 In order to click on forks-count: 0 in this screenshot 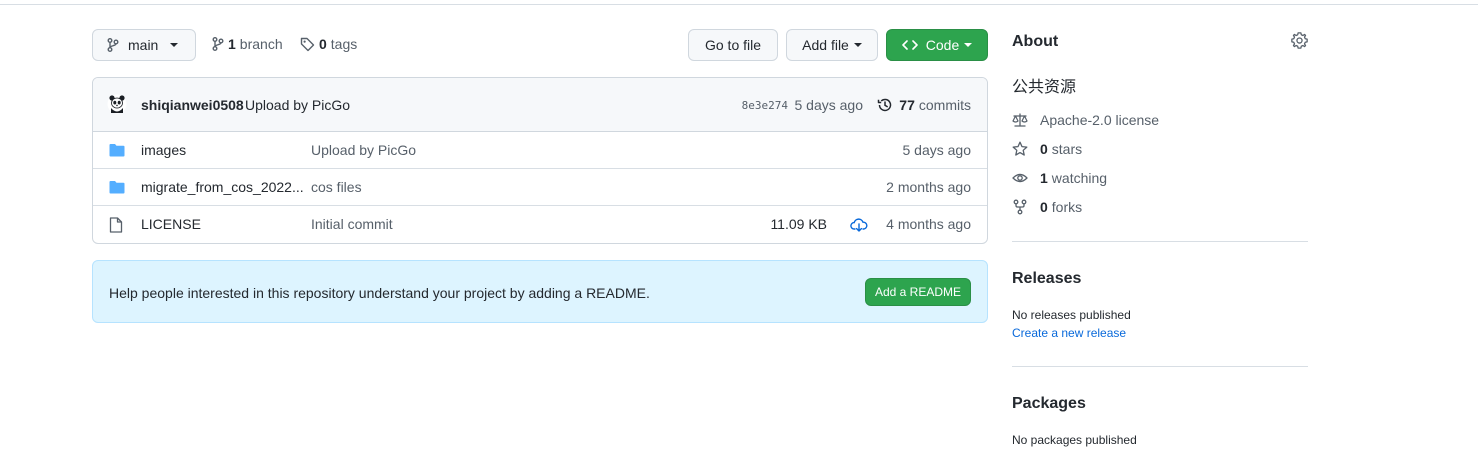, I will do `click(1044, 207)`.